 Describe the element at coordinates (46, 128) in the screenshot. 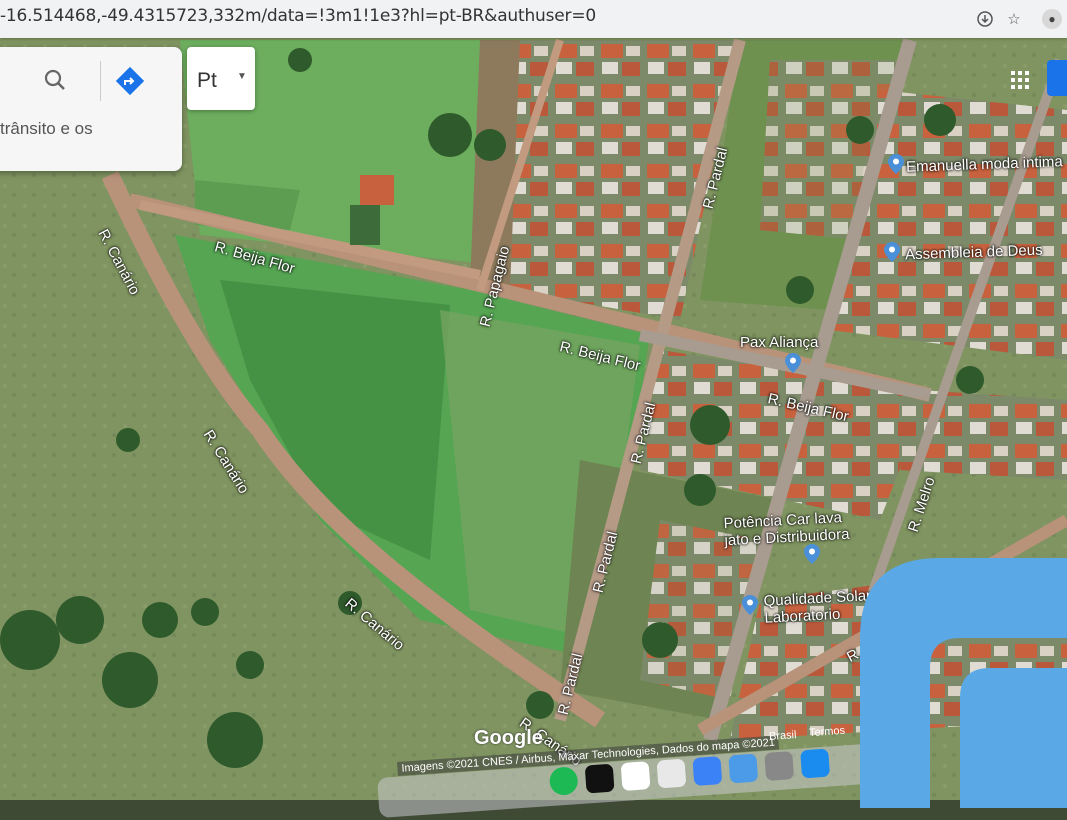

I see `search-hint-text: trânsito e os` at that location.